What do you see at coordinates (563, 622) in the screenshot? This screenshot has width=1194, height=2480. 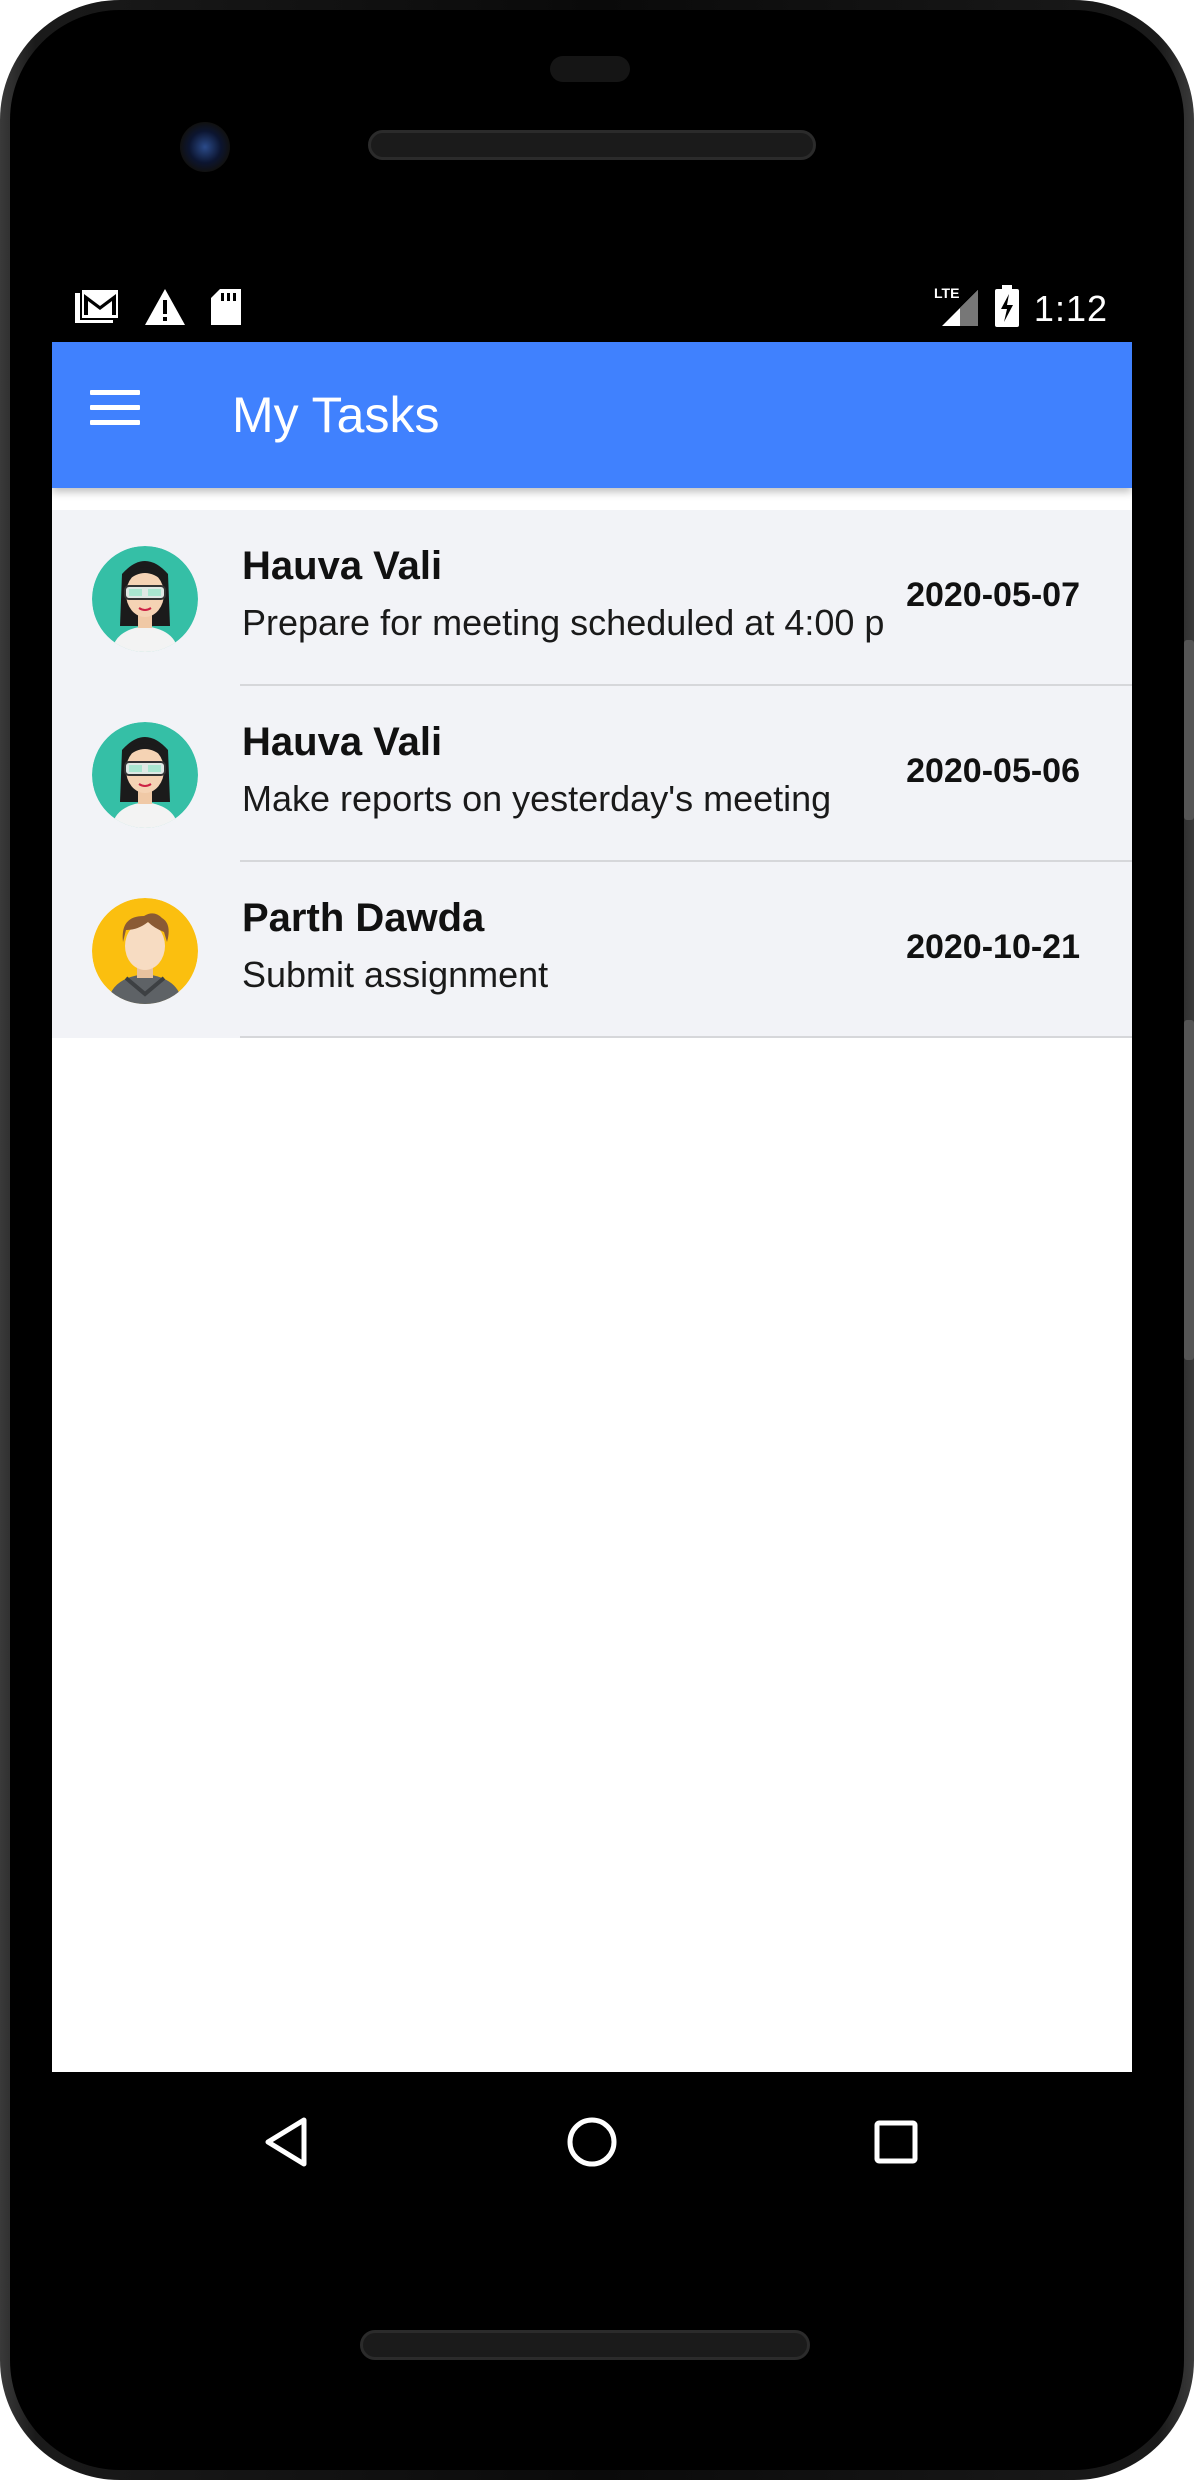 I see `task-description: Prepare for meeting scheduled at 4:00 p` at bounding box center [563, 622].